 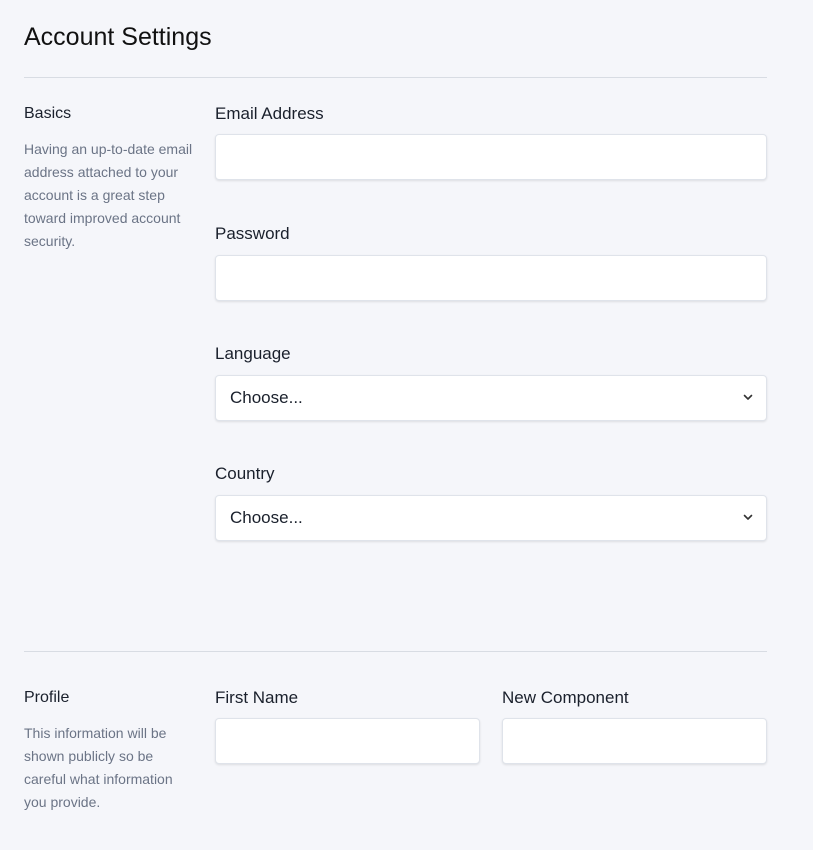 I want to click on page-title: Account Settings, so click(x=118, y=37).